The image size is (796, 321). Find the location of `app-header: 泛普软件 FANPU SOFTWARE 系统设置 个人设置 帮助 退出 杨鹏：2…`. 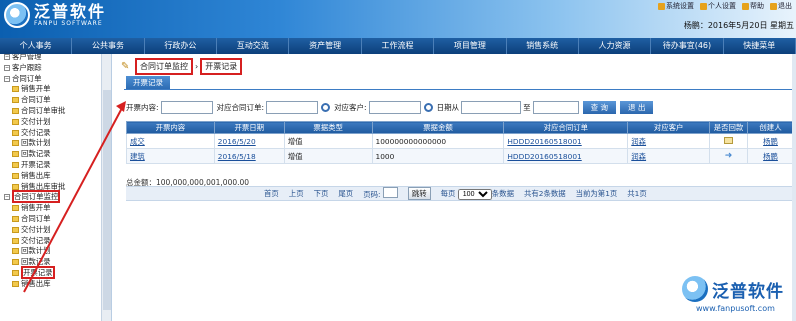

app-header: 泛普软件 FANPU SOFTWARE 系统设置 个人设置 帮助 退出 杨鹏：2… is located at coordinates (398, 19).